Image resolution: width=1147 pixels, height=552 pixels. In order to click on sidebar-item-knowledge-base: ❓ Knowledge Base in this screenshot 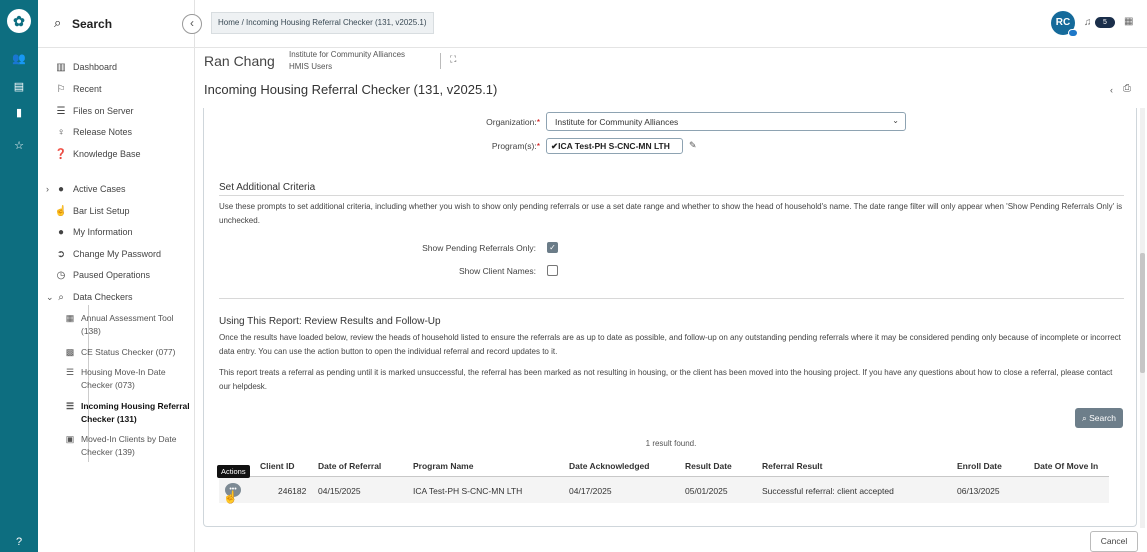, I will do `click(97, 154)`.